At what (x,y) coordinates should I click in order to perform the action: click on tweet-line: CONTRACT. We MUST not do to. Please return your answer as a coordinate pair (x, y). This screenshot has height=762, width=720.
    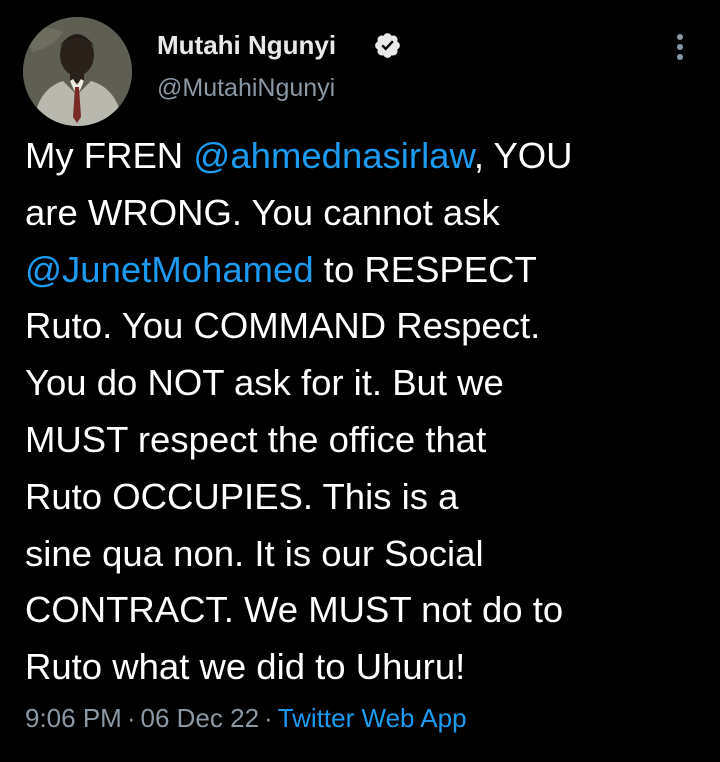
    Looking at the image, I should click on (294, 610).